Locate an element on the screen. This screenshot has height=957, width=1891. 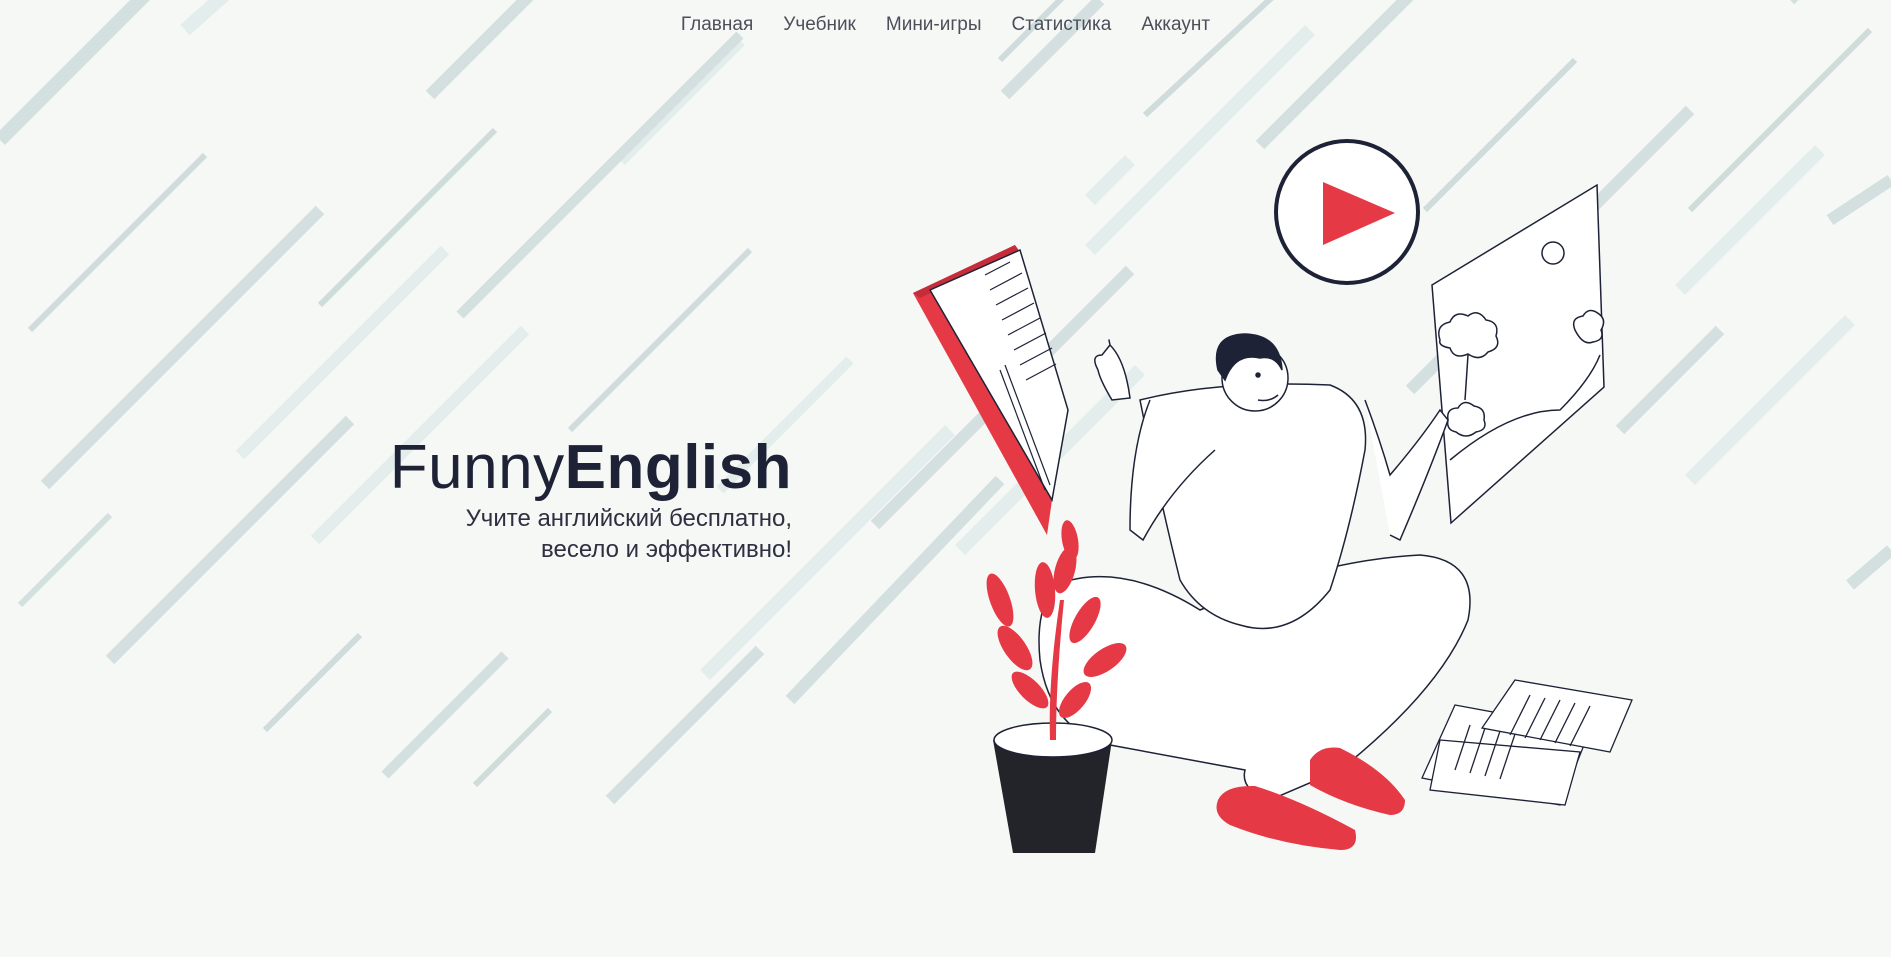
book-icon is located at coordinates (991, 390).